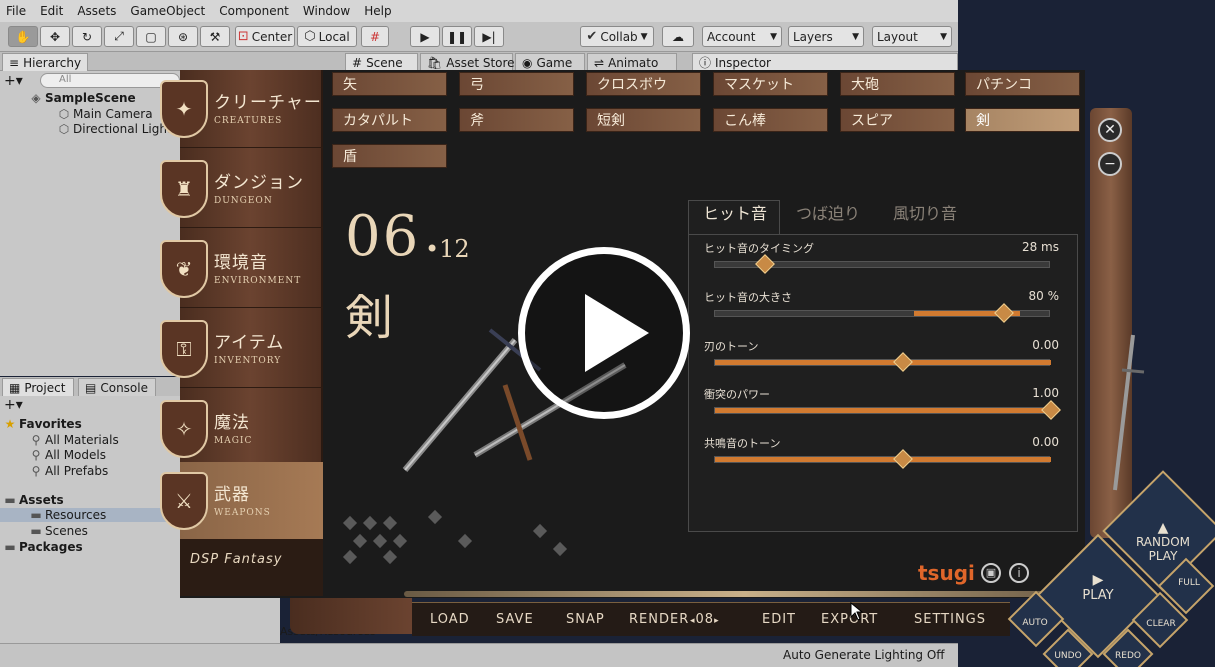  I want to click on menu-file: File, so click(16, 11).